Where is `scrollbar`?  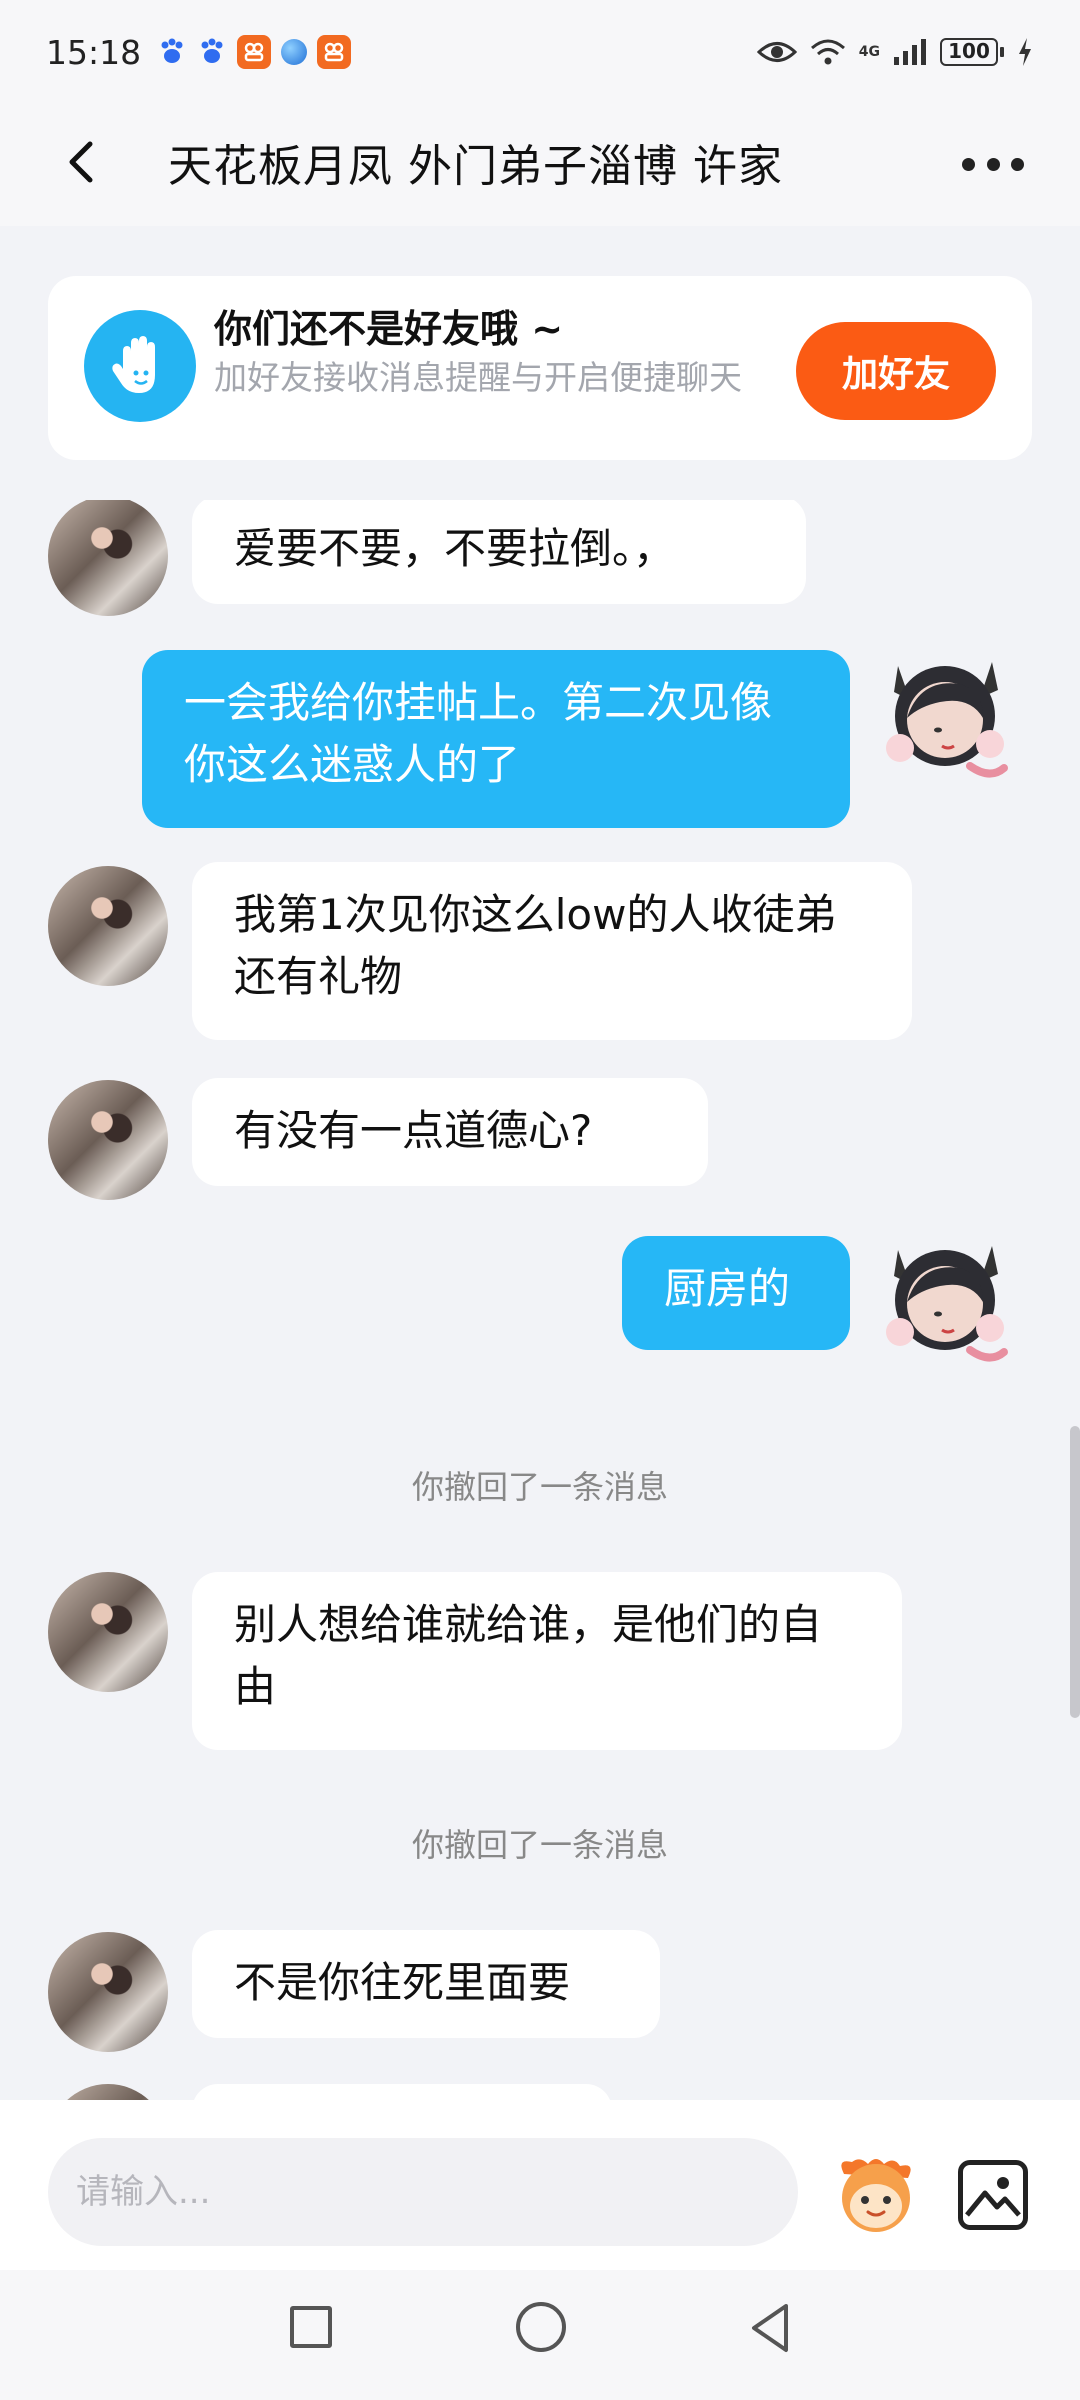
scrollbar is located at coordinates (1075, 1572).